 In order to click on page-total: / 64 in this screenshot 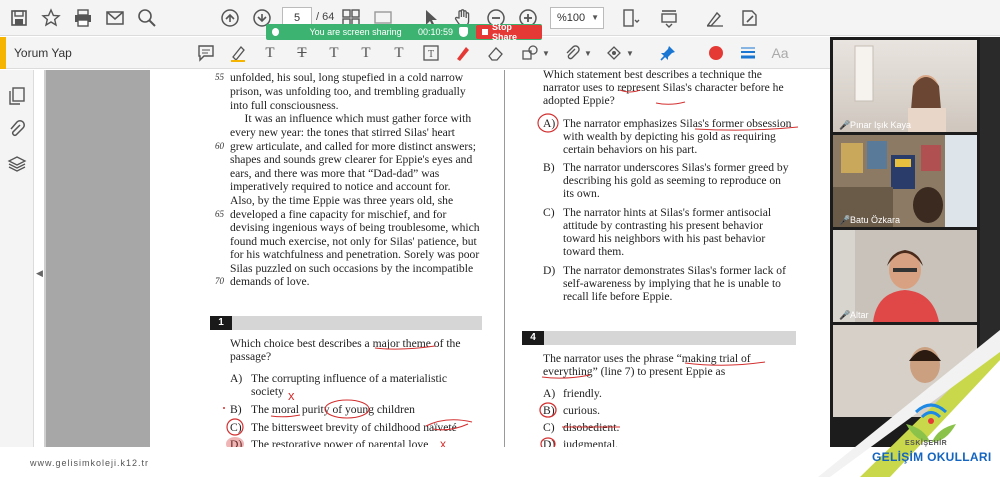, I will do `click(325, 17)`.